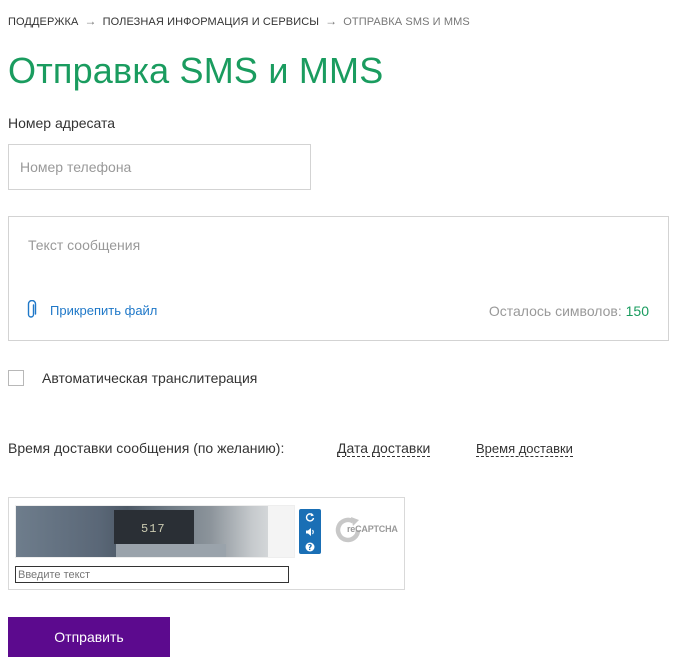 This screenshot has height=664, width=678. I want to click on translit-label: Автоматическая транслитерация, so click(150, 378).